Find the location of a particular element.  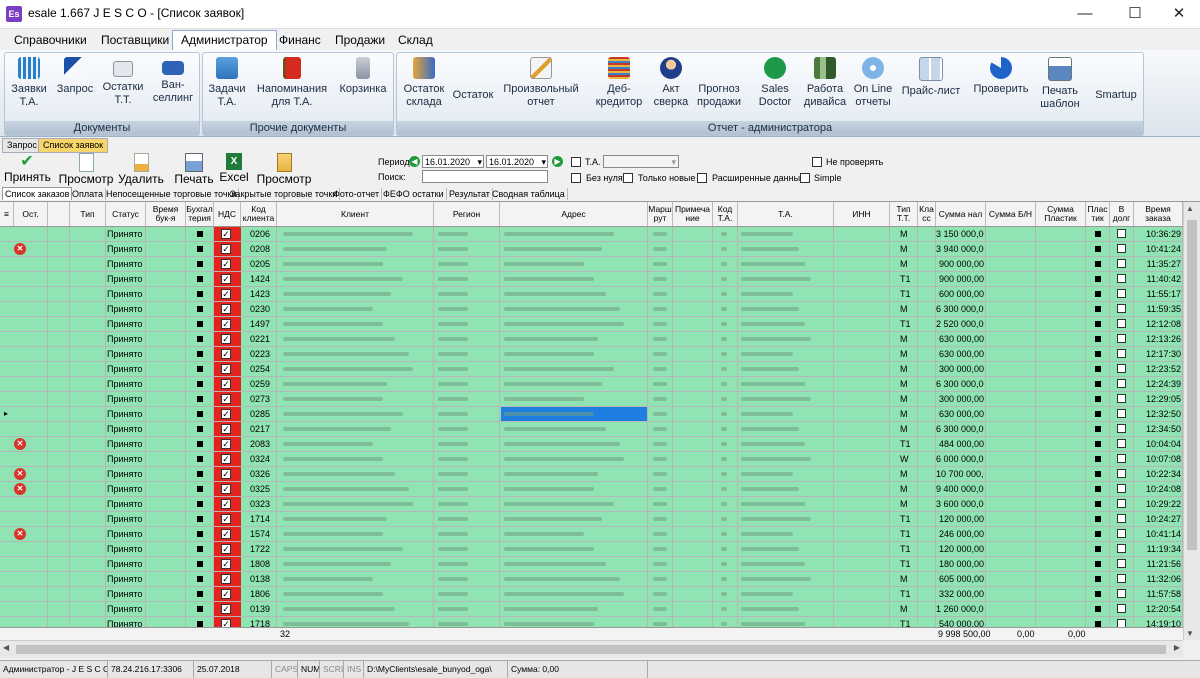

table-row: Принято ✓ 0221 М 630 000,00 12:13:26 is located at coordinates (591, 339).